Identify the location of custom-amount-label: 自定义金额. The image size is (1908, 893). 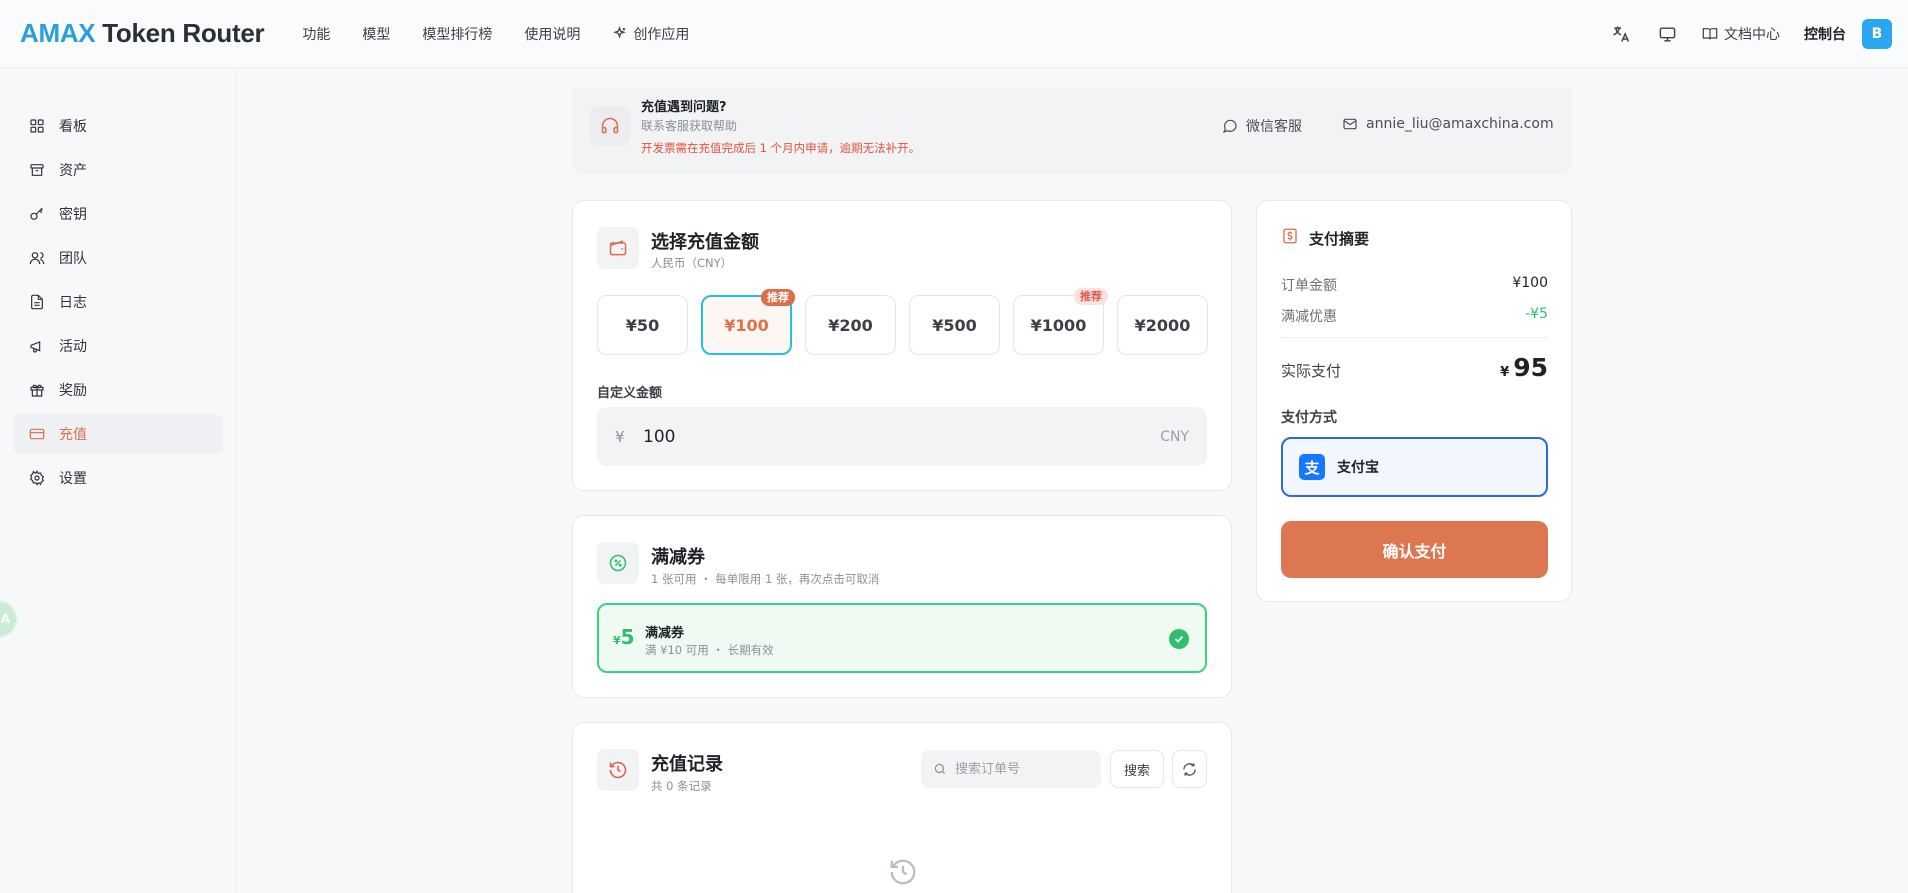
(630, 393).